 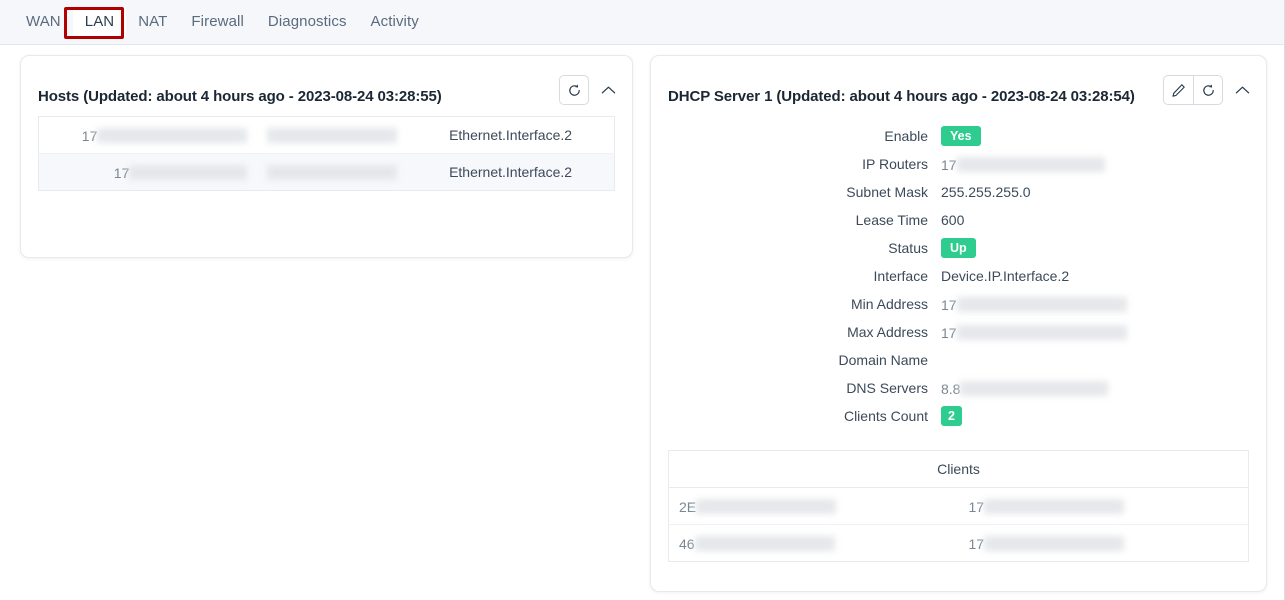 I want to click on dhcp-refresh-button, so click(x=1208, y=90).